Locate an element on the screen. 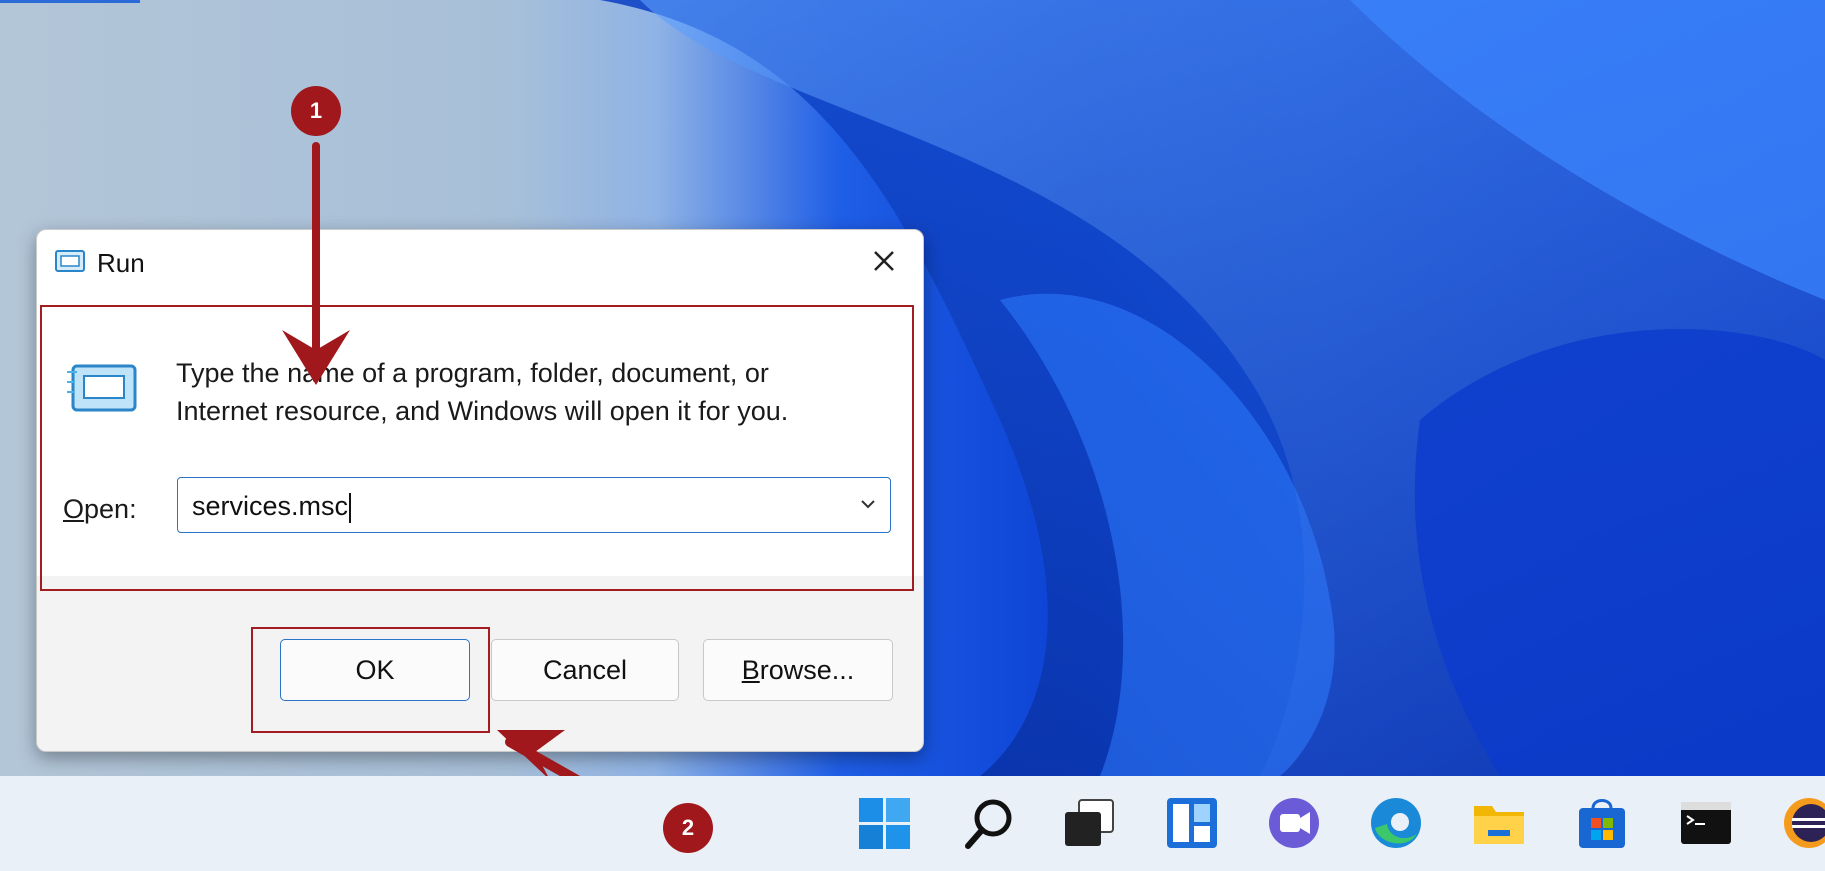  step-1-badge: 1 is located at coordinates (316, 111).